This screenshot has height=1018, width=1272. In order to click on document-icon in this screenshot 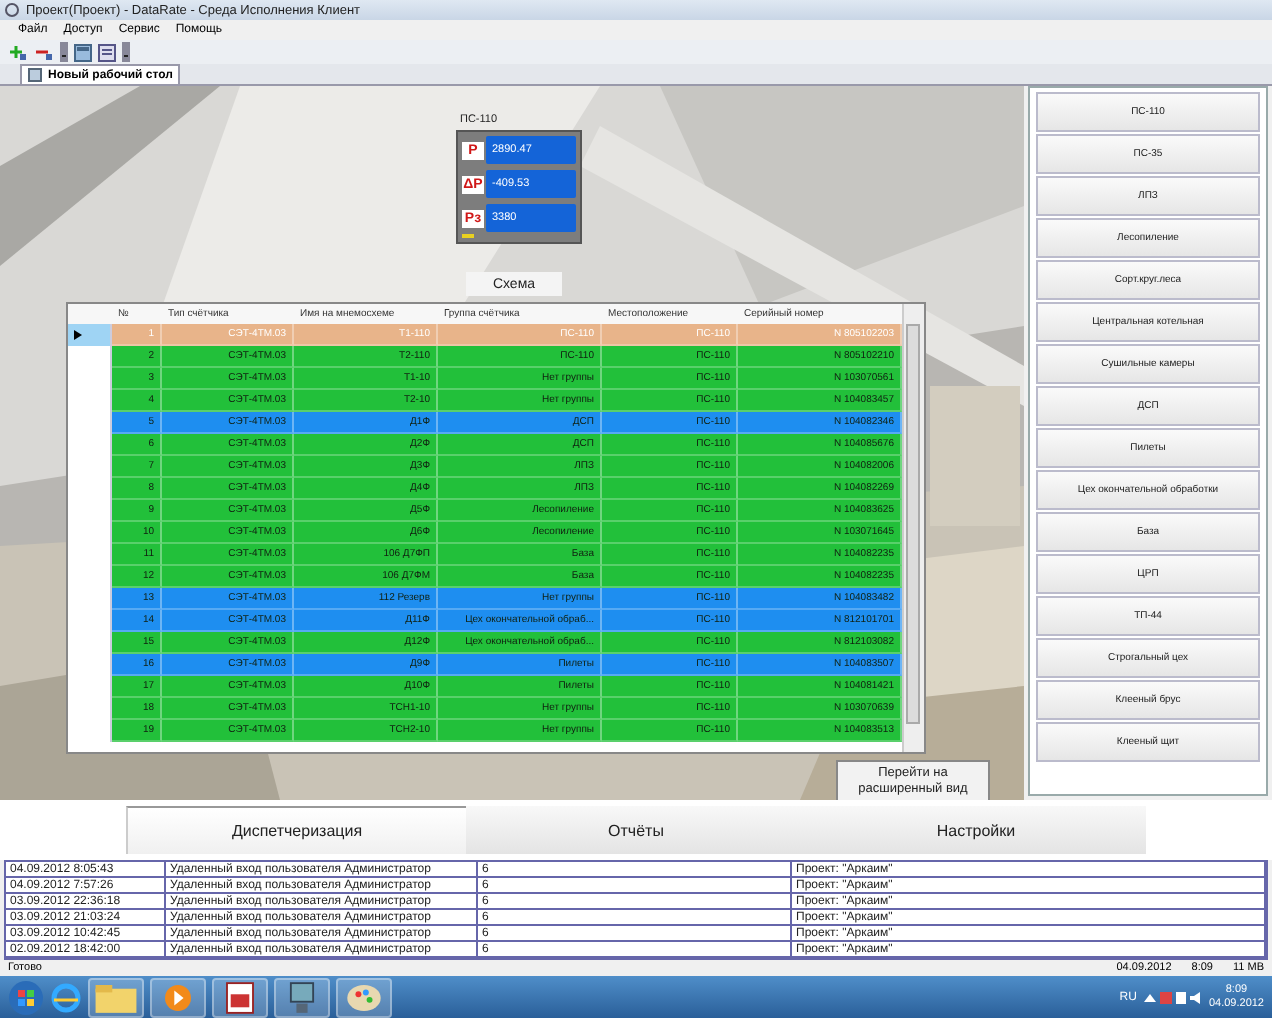, I will do `click(107, 52)`.